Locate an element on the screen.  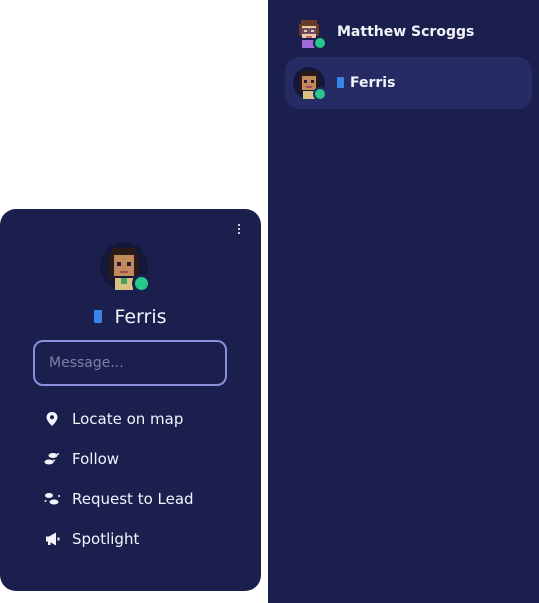
profile-name-row: Ferris is located at coordinates (130, 317).